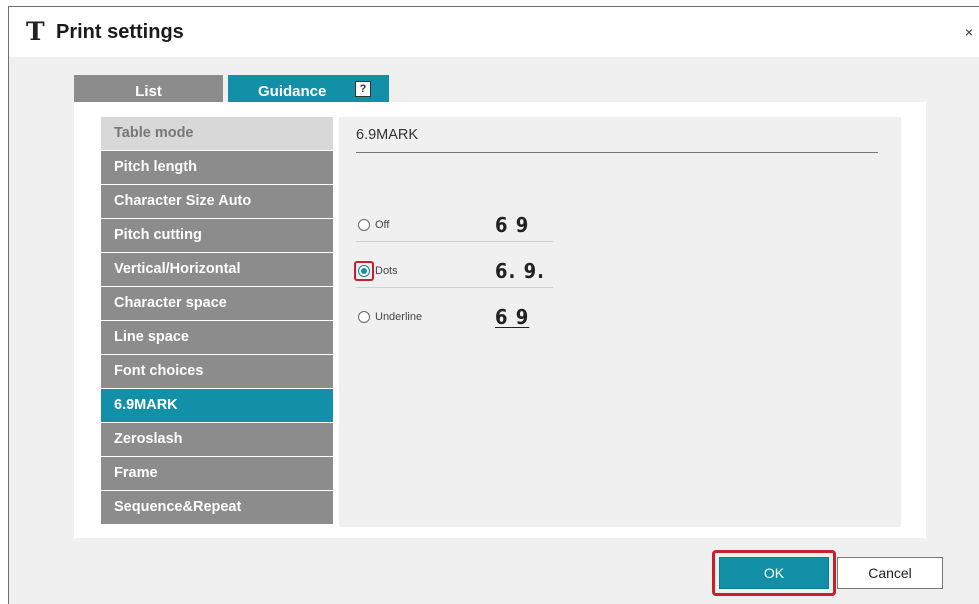  What do you see at coordinates (454, 317) in the screenshot?
I see `option-underline: Underline 6 9` at bounding box center [454, 317].